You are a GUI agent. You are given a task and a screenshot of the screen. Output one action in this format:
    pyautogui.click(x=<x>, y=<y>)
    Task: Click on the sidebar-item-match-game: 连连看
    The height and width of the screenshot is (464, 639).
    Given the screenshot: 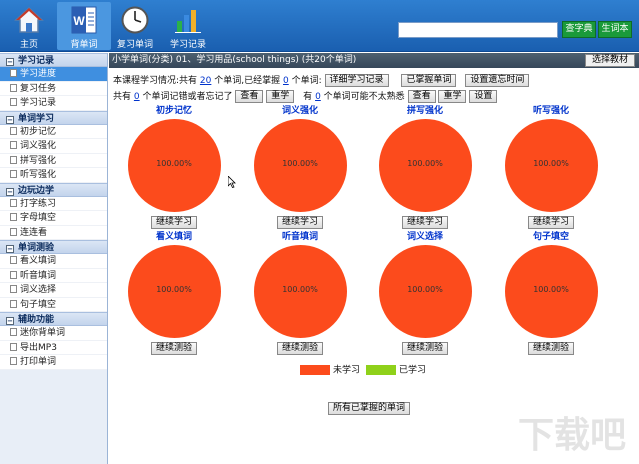 What is the action you would take?
    pyautogui.click(x=53, y=232)
    